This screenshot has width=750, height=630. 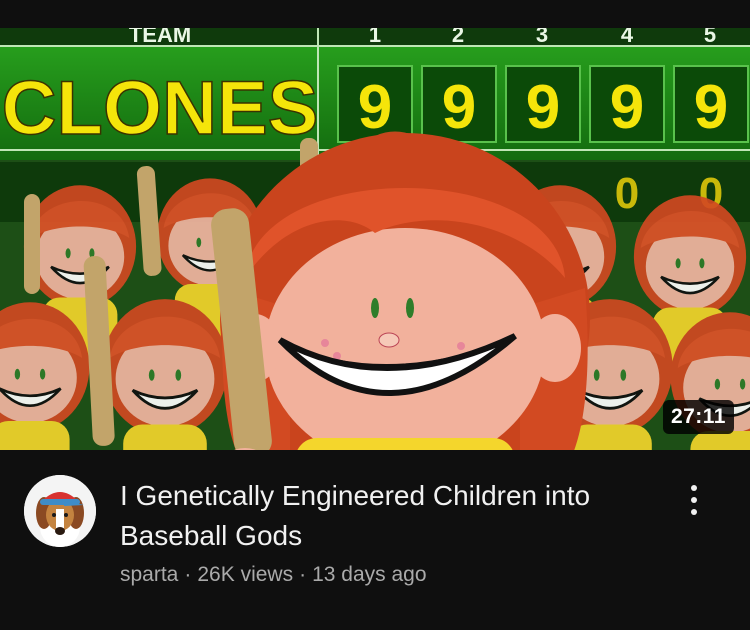 What do you see at coordinates (710, 37) in the screenshot?
I see `inning-number: 5` at bounding box center [710, 37].